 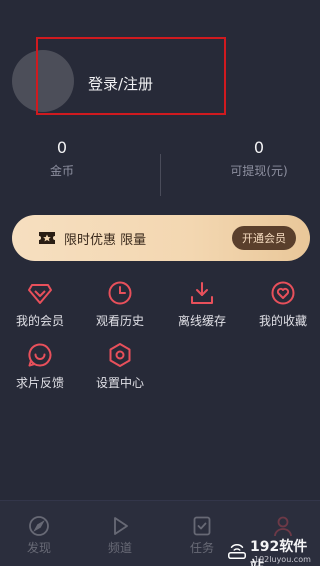 What do you see at coordinates (40, 294) in the screenshot?
I see `diamond-icon` at bounding box center [40, 294].